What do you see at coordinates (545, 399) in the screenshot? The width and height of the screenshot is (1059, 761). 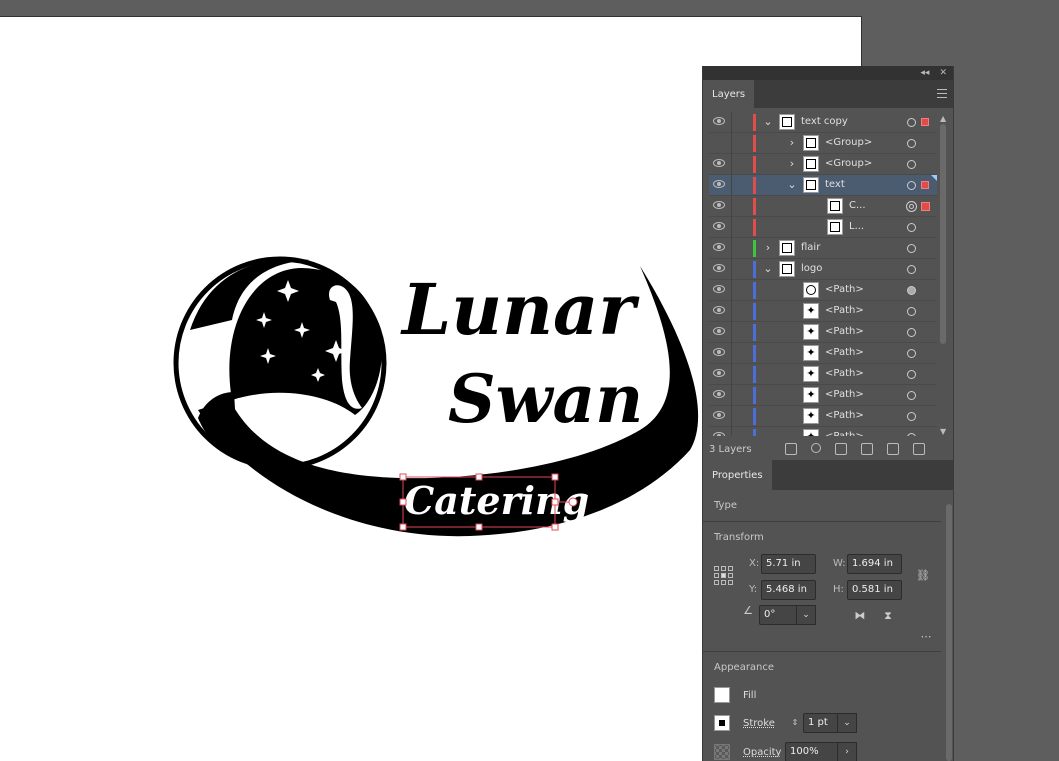 I see `logo-text-swan: Swan` at bounding box center [545, 399].